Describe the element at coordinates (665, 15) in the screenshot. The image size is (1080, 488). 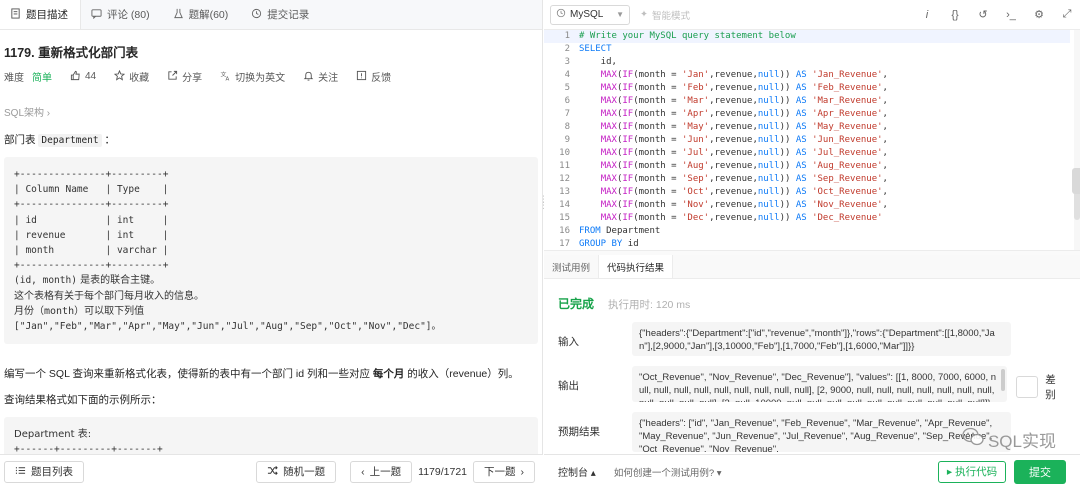
I see `smart-mode-toggle: ✦ 智能模式` at that location.